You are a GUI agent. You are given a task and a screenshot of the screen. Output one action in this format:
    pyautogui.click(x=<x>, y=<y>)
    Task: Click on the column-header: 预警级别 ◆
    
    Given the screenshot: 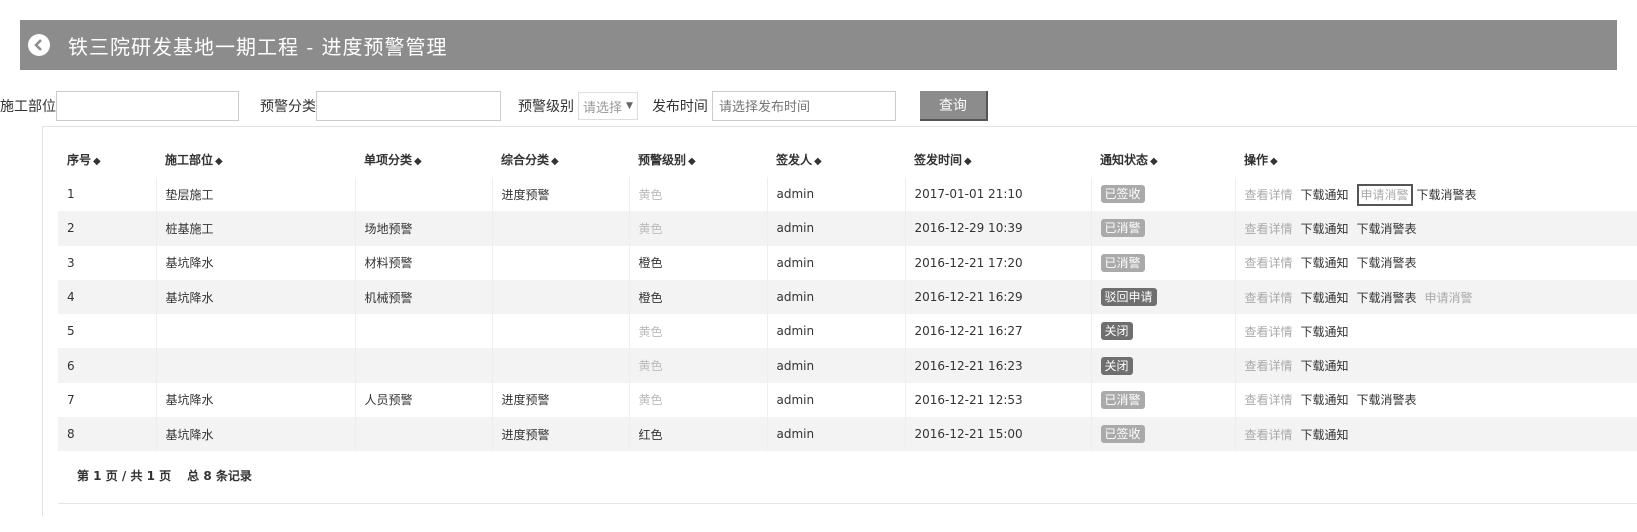 What is the action you would take?
    pyautogui.click(x=698, y=159)
    